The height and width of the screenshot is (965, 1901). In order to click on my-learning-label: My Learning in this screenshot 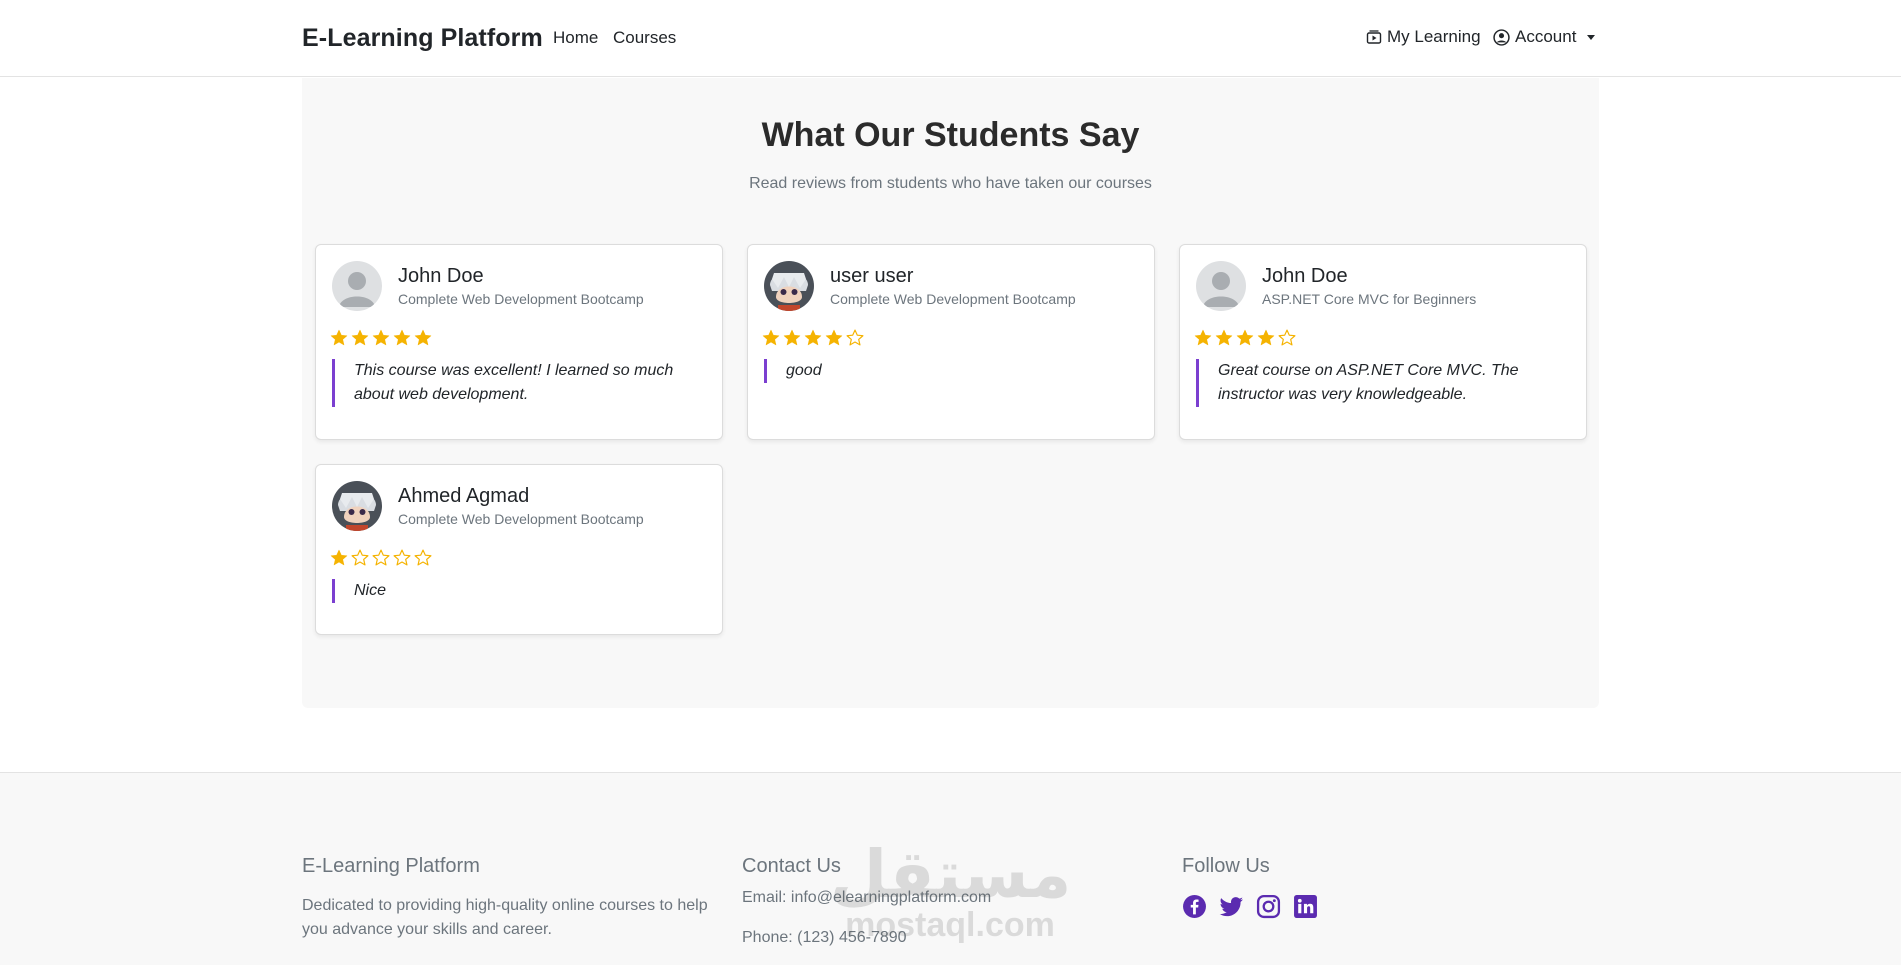, I will do `click(1434, 36)`.